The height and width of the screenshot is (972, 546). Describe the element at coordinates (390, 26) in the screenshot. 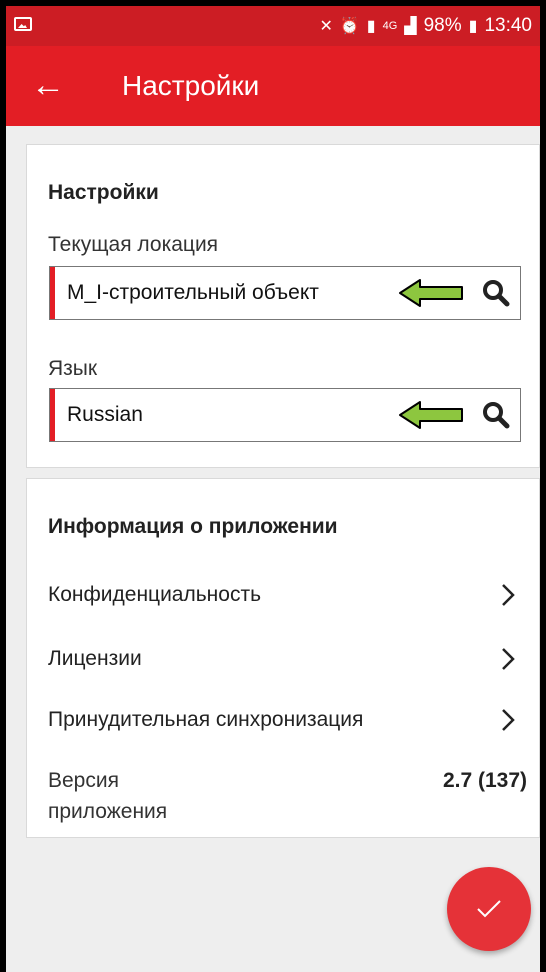

I see `network-type: 4G` at that location.